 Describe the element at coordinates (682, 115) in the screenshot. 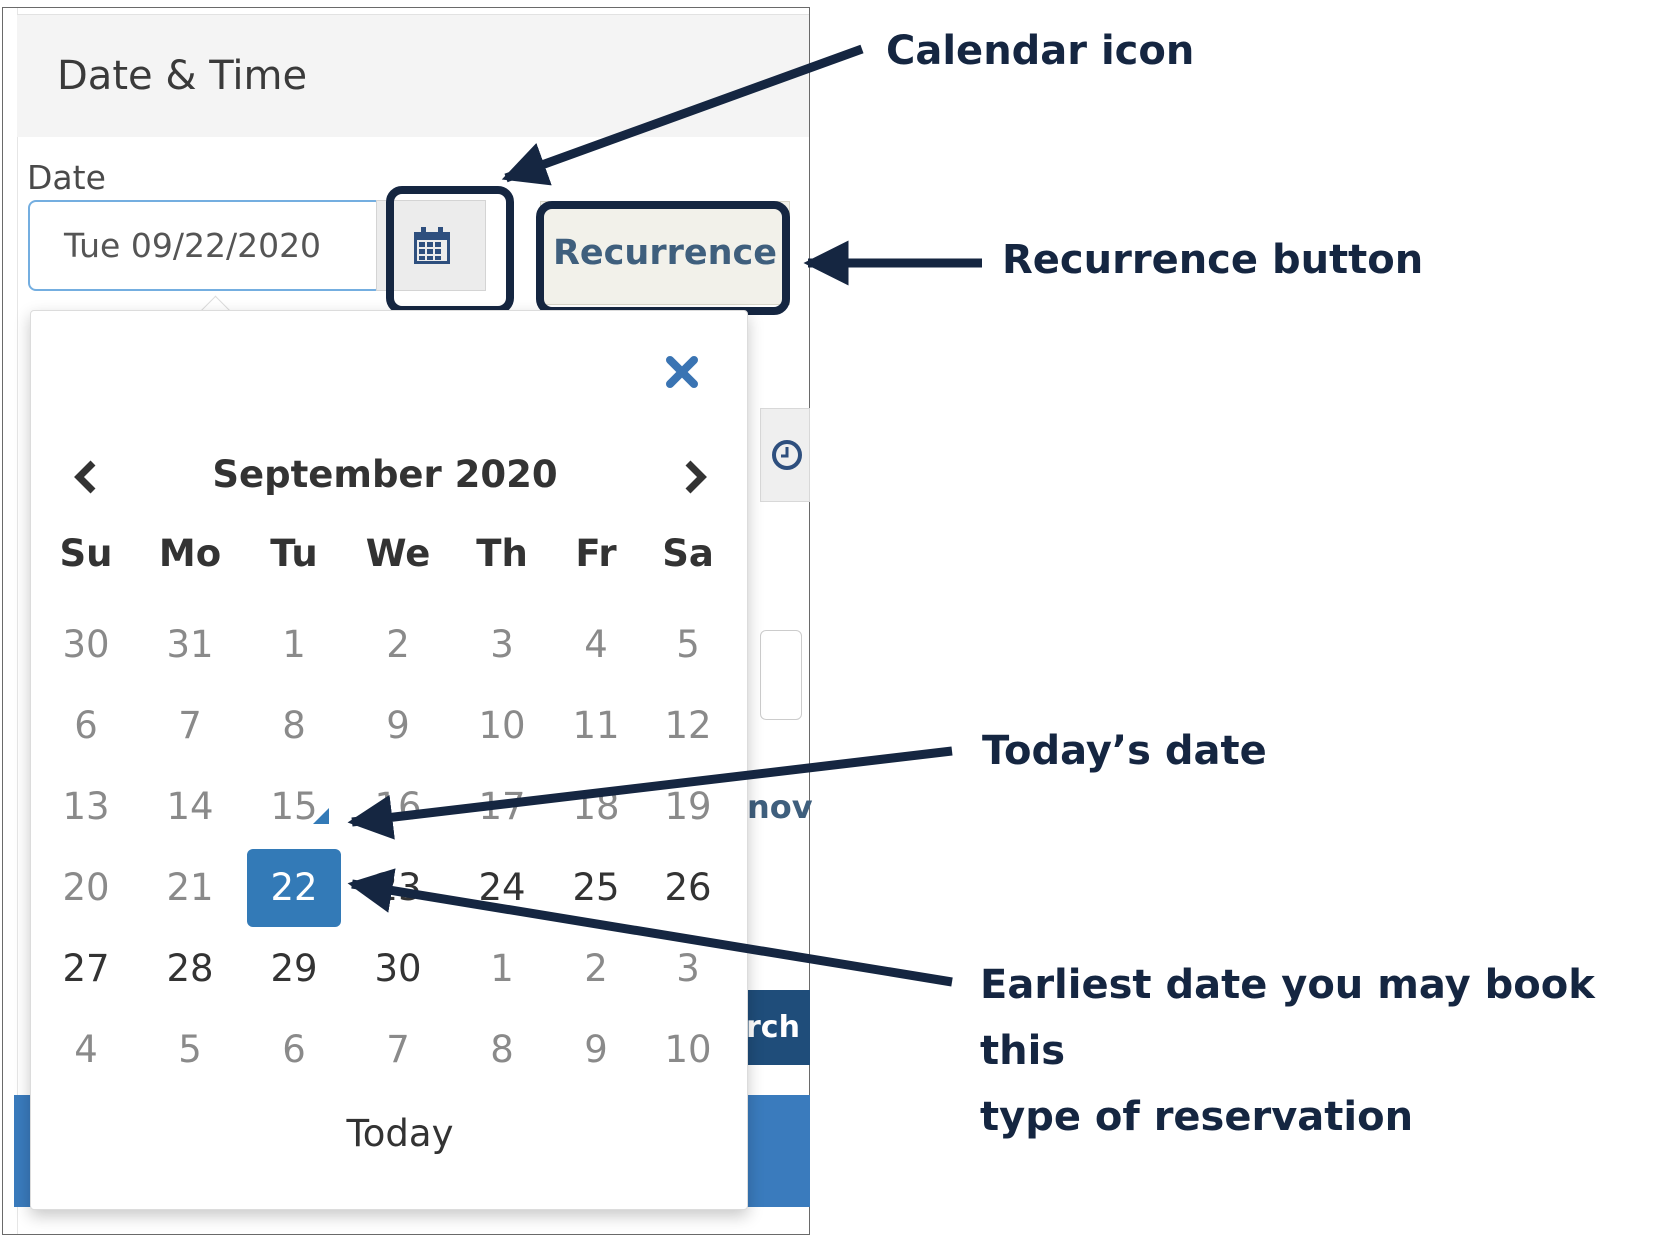

I see `arrow-calendar-icon` at that location.